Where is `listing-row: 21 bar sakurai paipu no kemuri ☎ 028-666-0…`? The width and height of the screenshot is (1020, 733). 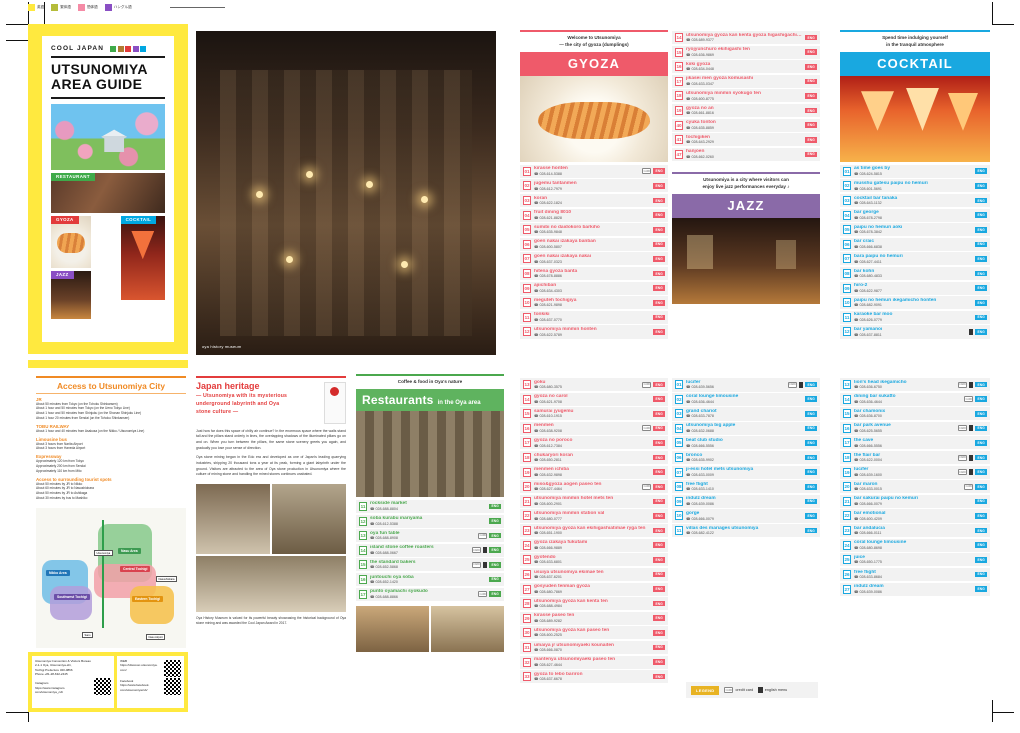 listing-row: 21 bar sakurai paipu no kemuri ☎ 028-666-0… is located at coordinates (915, 501).